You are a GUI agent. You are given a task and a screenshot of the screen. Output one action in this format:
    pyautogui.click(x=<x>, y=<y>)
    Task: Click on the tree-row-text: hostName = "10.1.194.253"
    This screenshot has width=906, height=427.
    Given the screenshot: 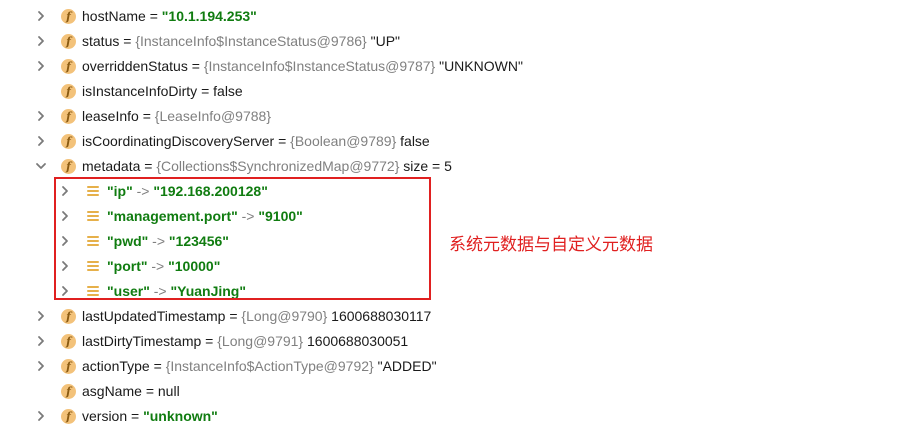 What is the action you would take?
    pyautogui.click(x=169, y=16)
    